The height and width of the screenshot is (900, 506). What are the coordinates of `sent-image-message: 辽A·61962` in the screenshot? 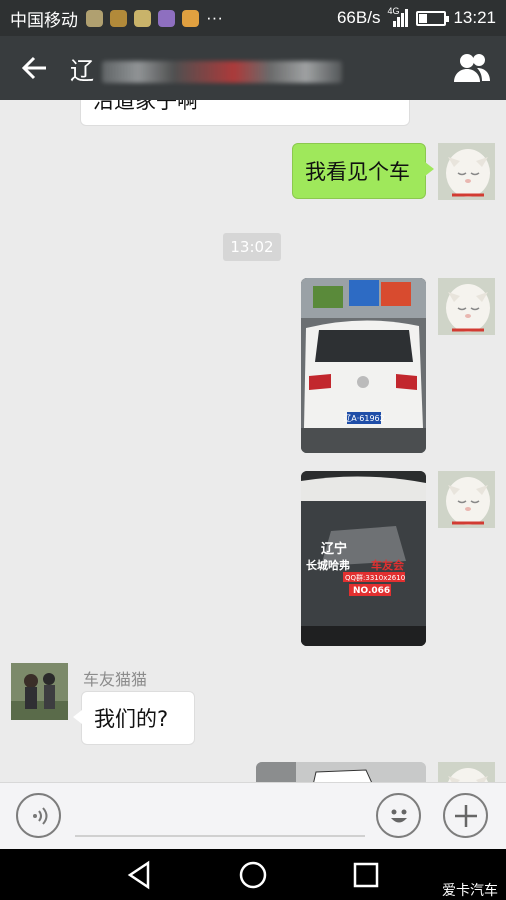 It's located at (363, 365).